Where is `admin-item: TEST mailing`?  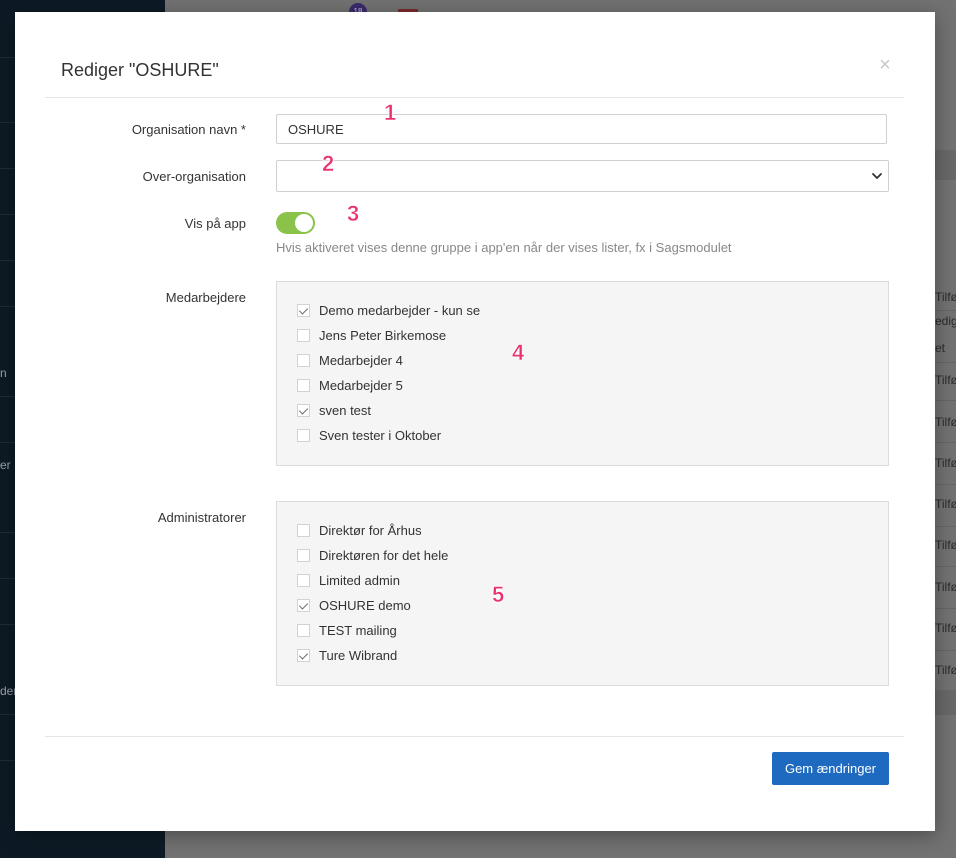
admin-item: TEST mailing is located at coordinates (347, 630).